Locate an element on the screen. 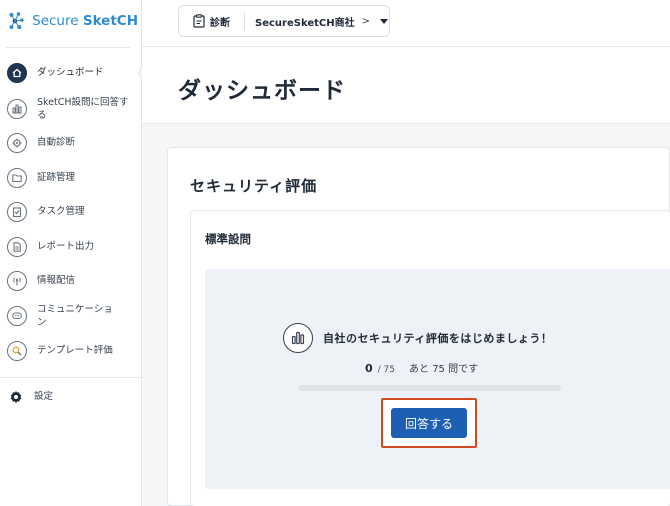 This screenshot has height=506, width=670. sidebar-item-label: タスク管理 is located at coordinates (61, 212).